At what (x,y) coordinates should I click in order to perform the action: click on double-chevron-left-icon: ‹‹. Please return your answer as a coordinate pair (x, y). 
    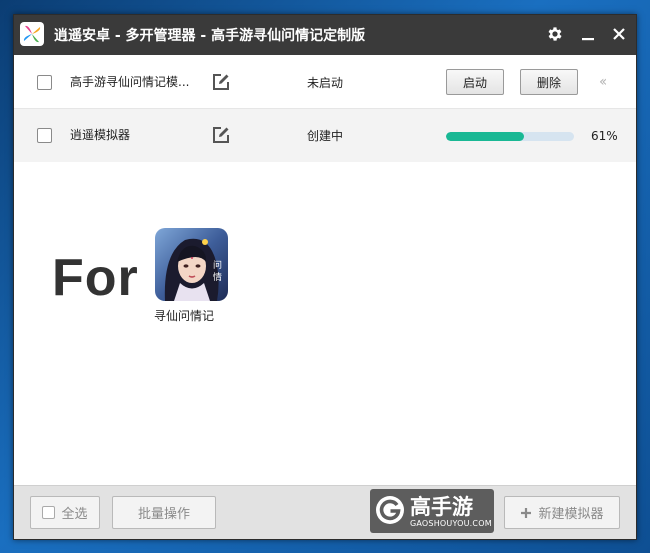
    Looking at the image, I should click on (608, 82).